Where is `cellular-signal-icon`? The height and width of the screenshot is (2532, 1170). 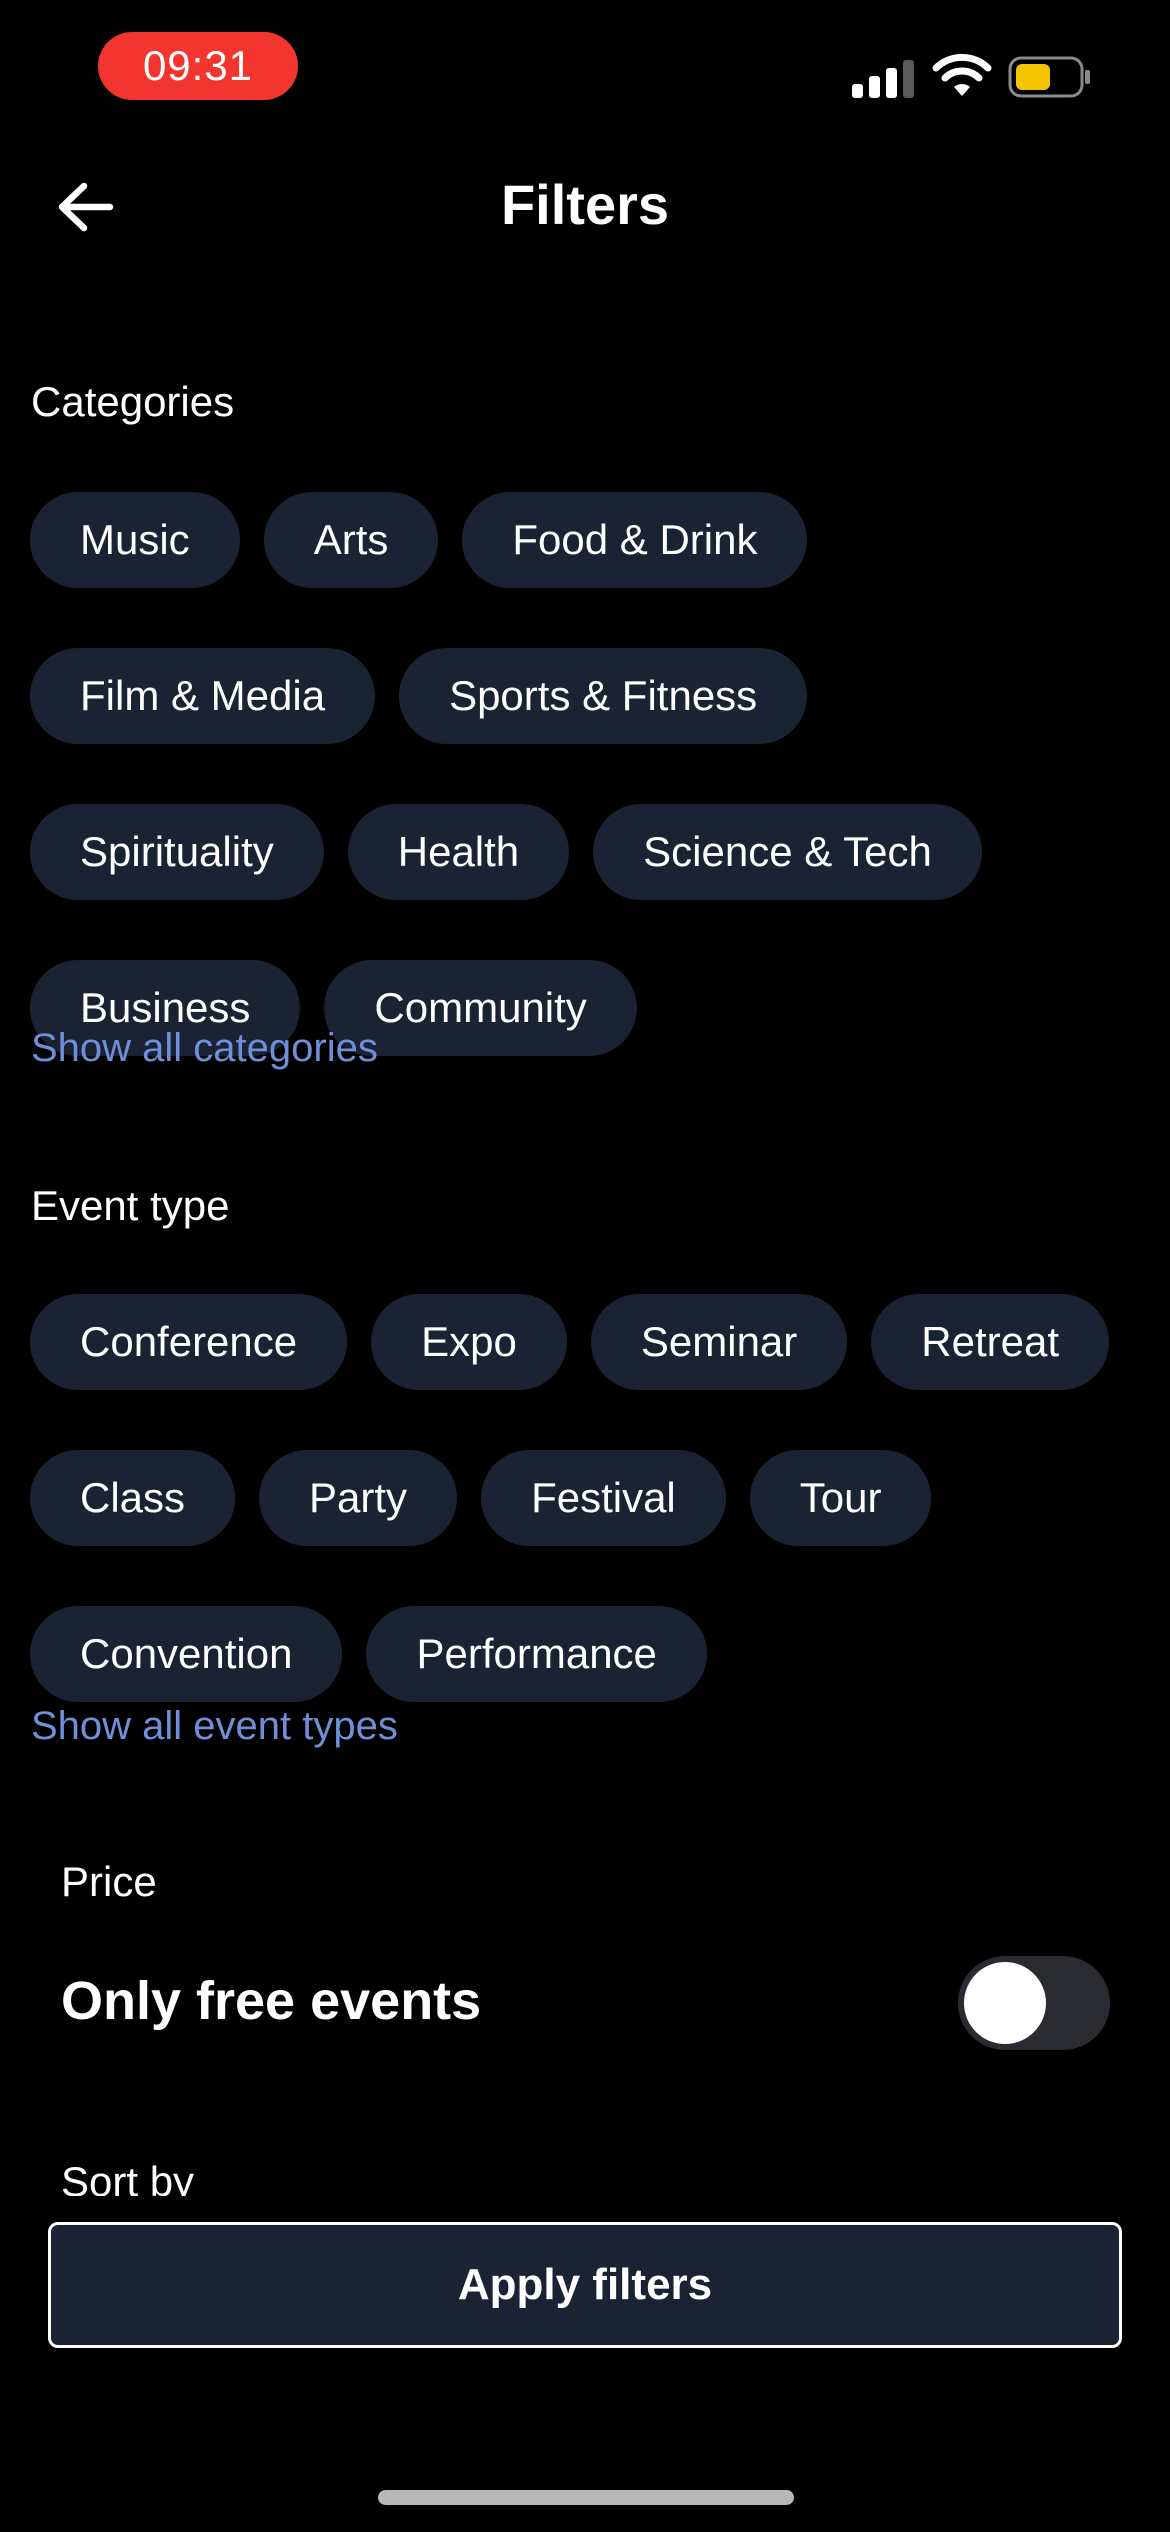
cellular-signal-icon is located at coordinates (883, 78).